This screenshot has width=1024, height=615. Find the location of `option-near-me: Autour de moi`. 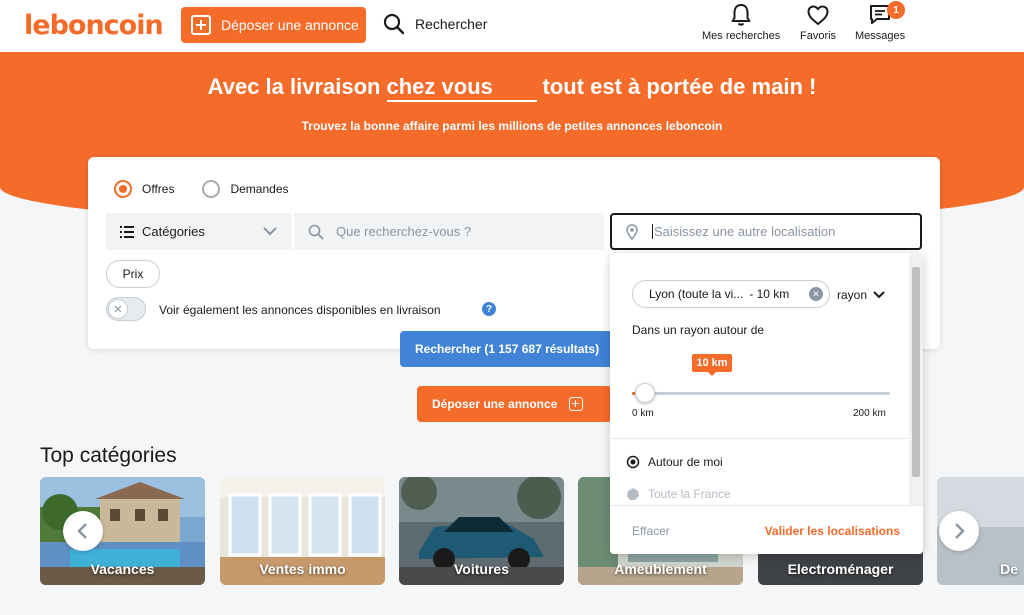

option-near-me: Autour de moi is located at coordinates (674, 462).